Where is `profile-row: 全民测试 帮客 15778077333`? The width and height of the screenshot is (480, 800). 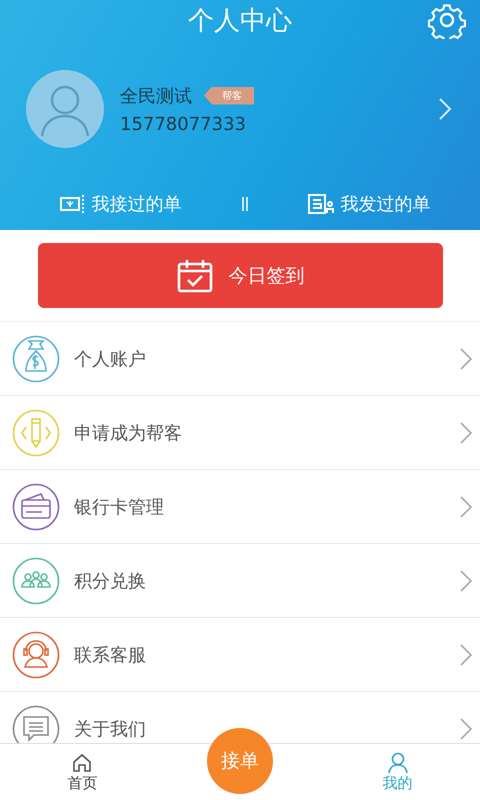 profile-row: 全民测试 帮客 15778077333 is located at coordinates (240, 94).